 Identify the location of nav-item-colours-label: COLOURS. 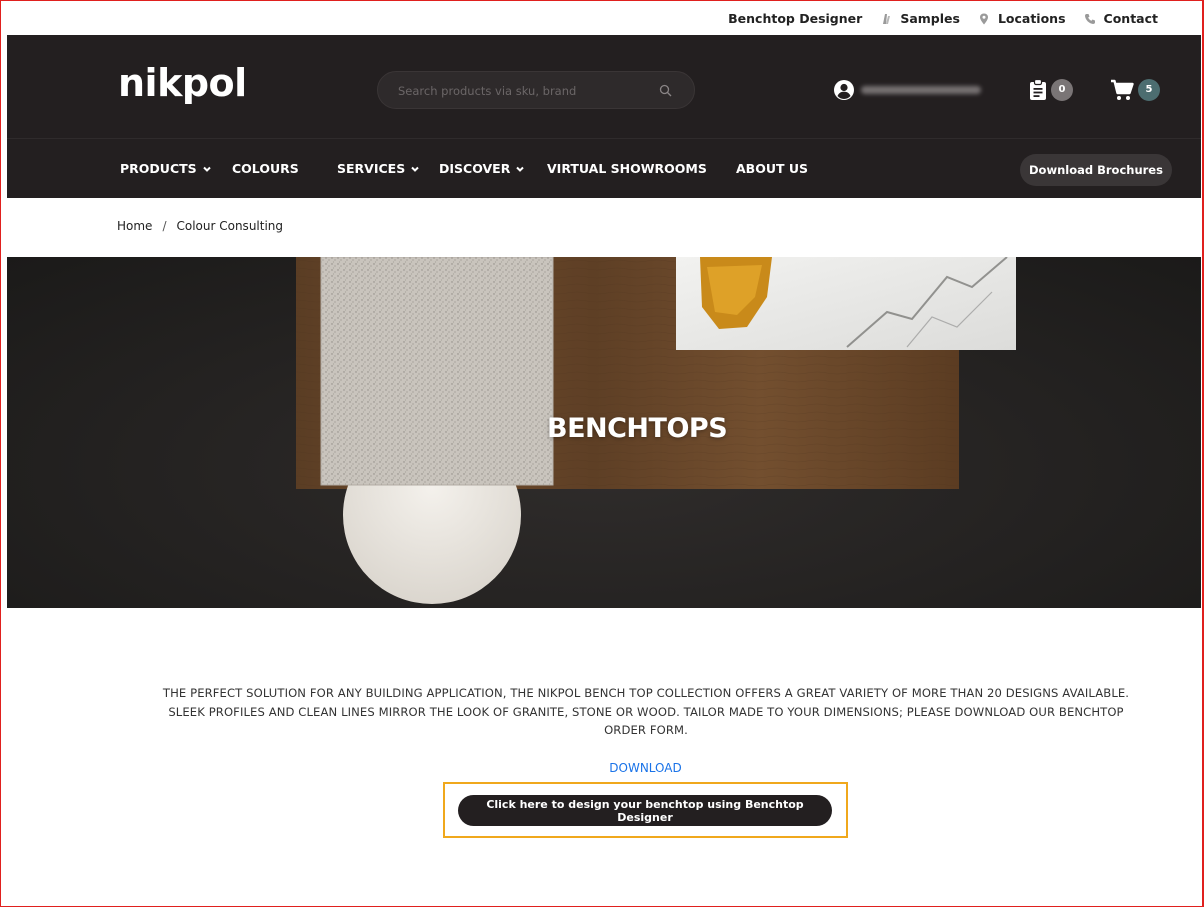
(265, 168).